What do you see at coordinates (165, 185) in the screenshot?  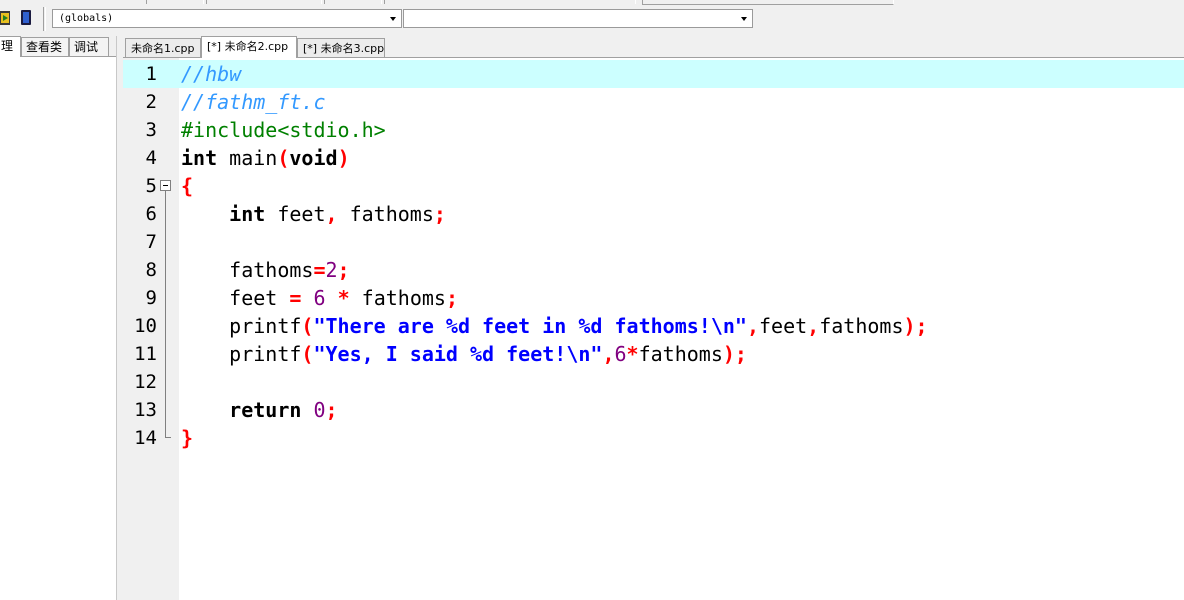 I see `fold-toggle-icon` at bounding box center [165, 185].